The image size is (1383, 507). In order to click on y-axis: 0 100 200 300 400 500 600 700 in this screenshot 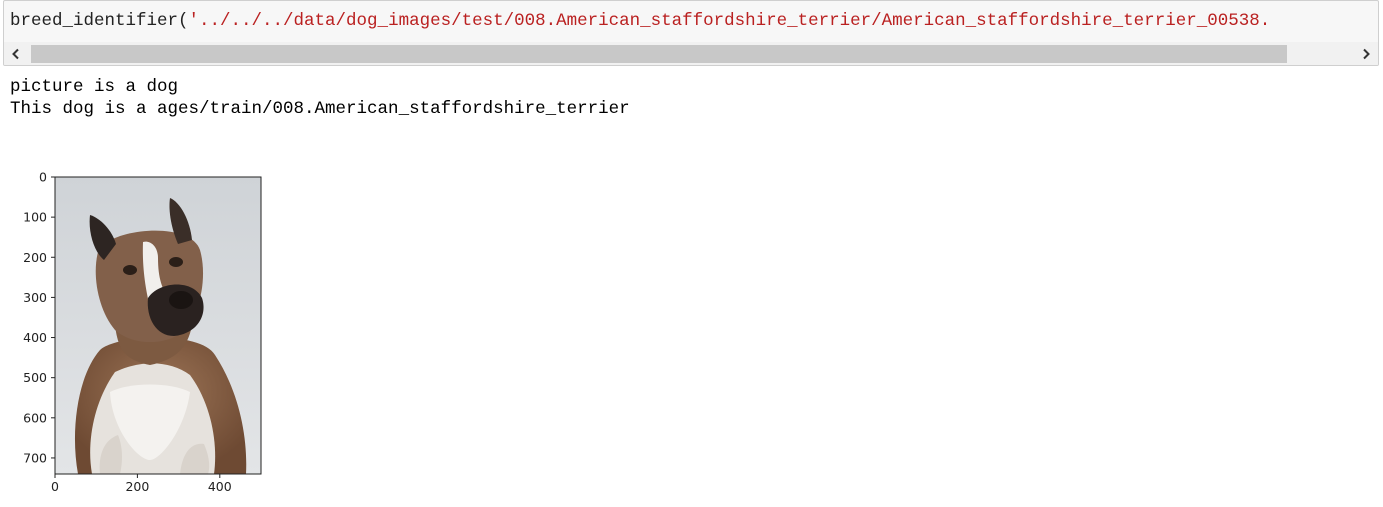, I will do `click(39, 317)`.